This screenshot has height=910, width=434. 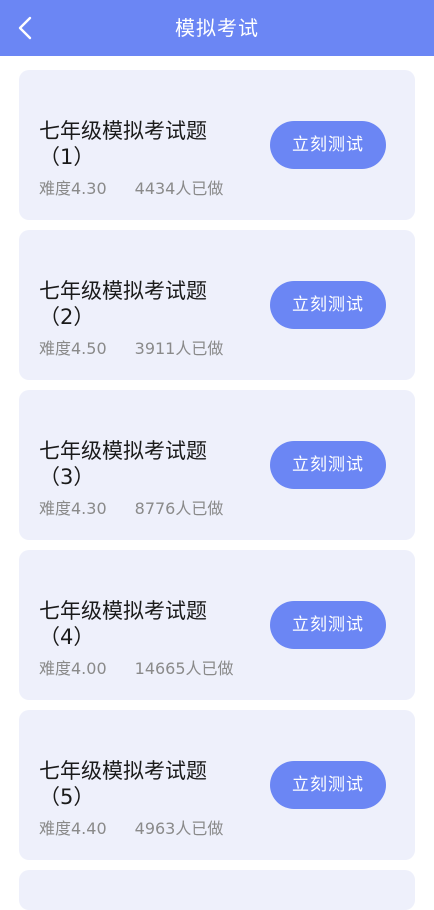 I want to click on exam-meta: 难度4.00 14665人已做, so click(x=136, y=669).